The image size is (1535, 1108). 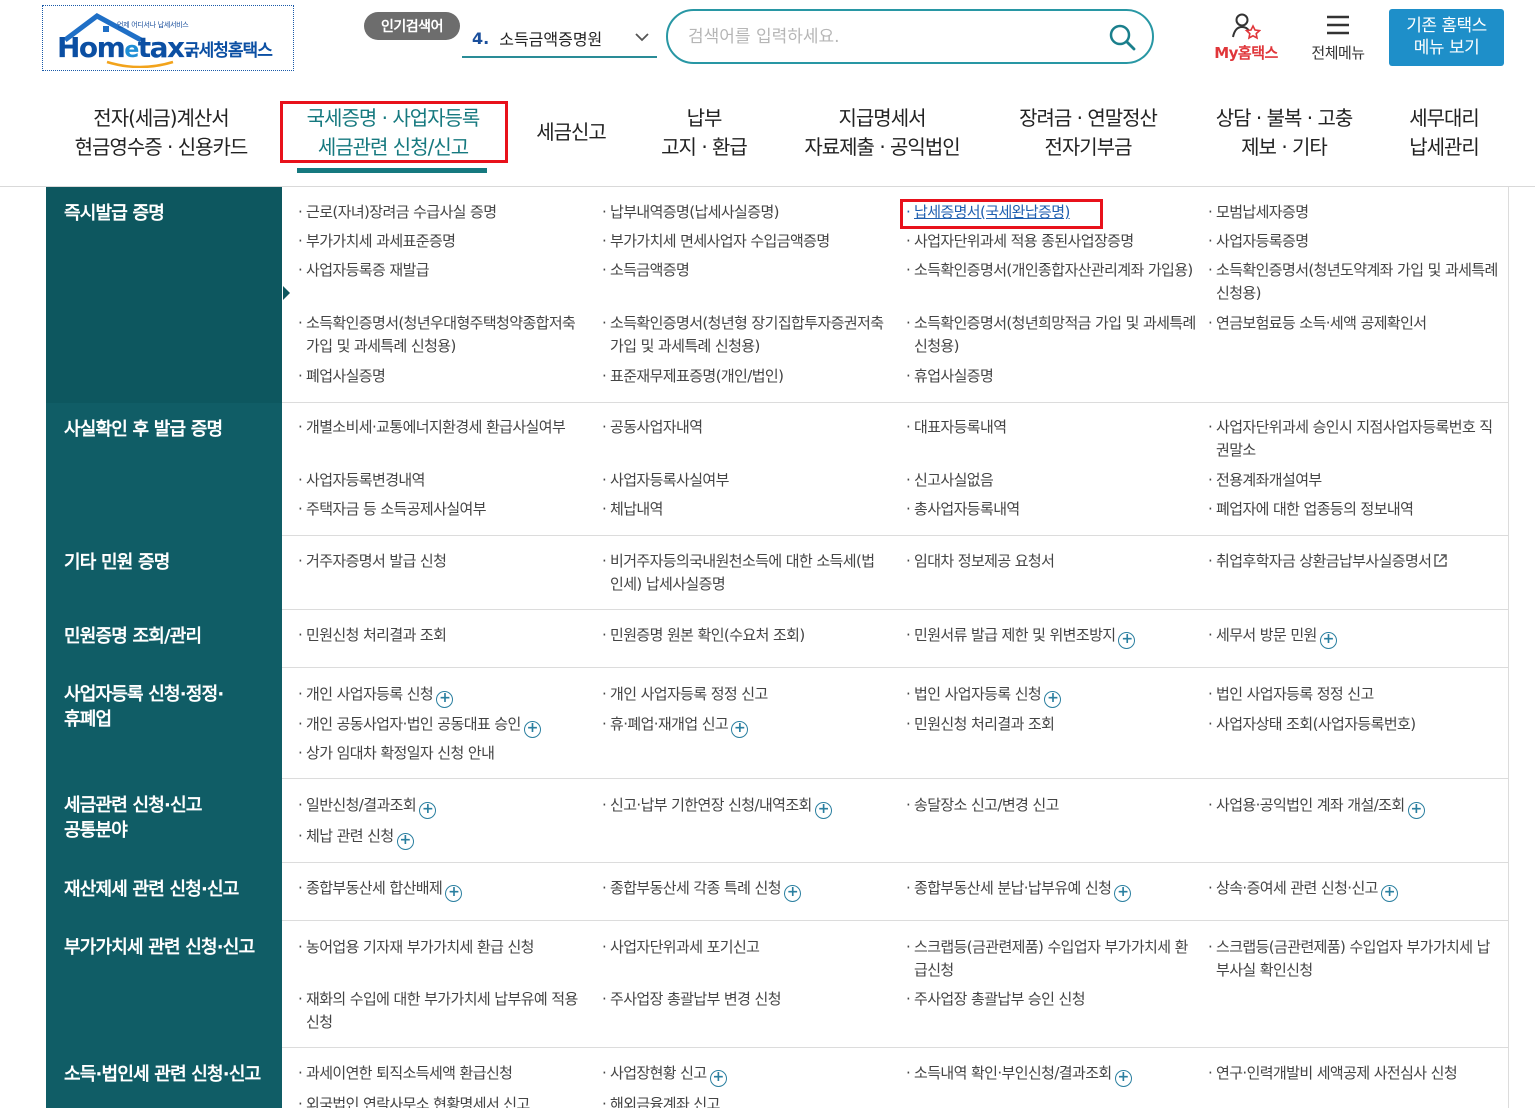 I want to click on menu-link: 사업자등록변경내역, so click(x=443, y=480).